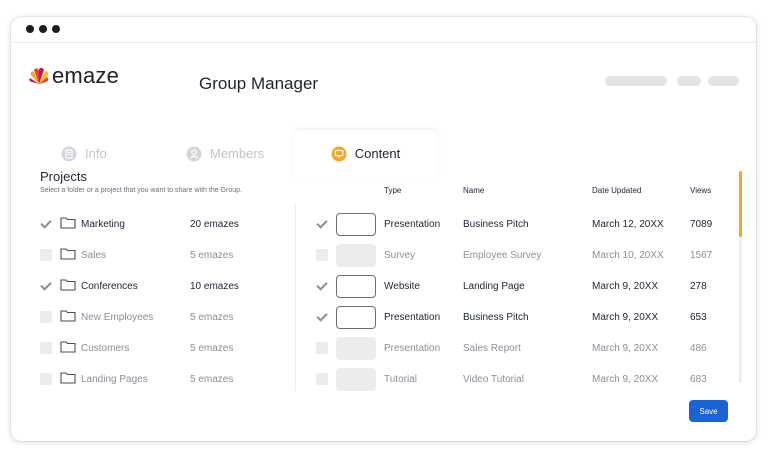 The width and height of the screenshot is (768, 464). Describe the element at coordinates (616, 190) in the screenshot. I see `column-header-date: Date Updated` at that location.